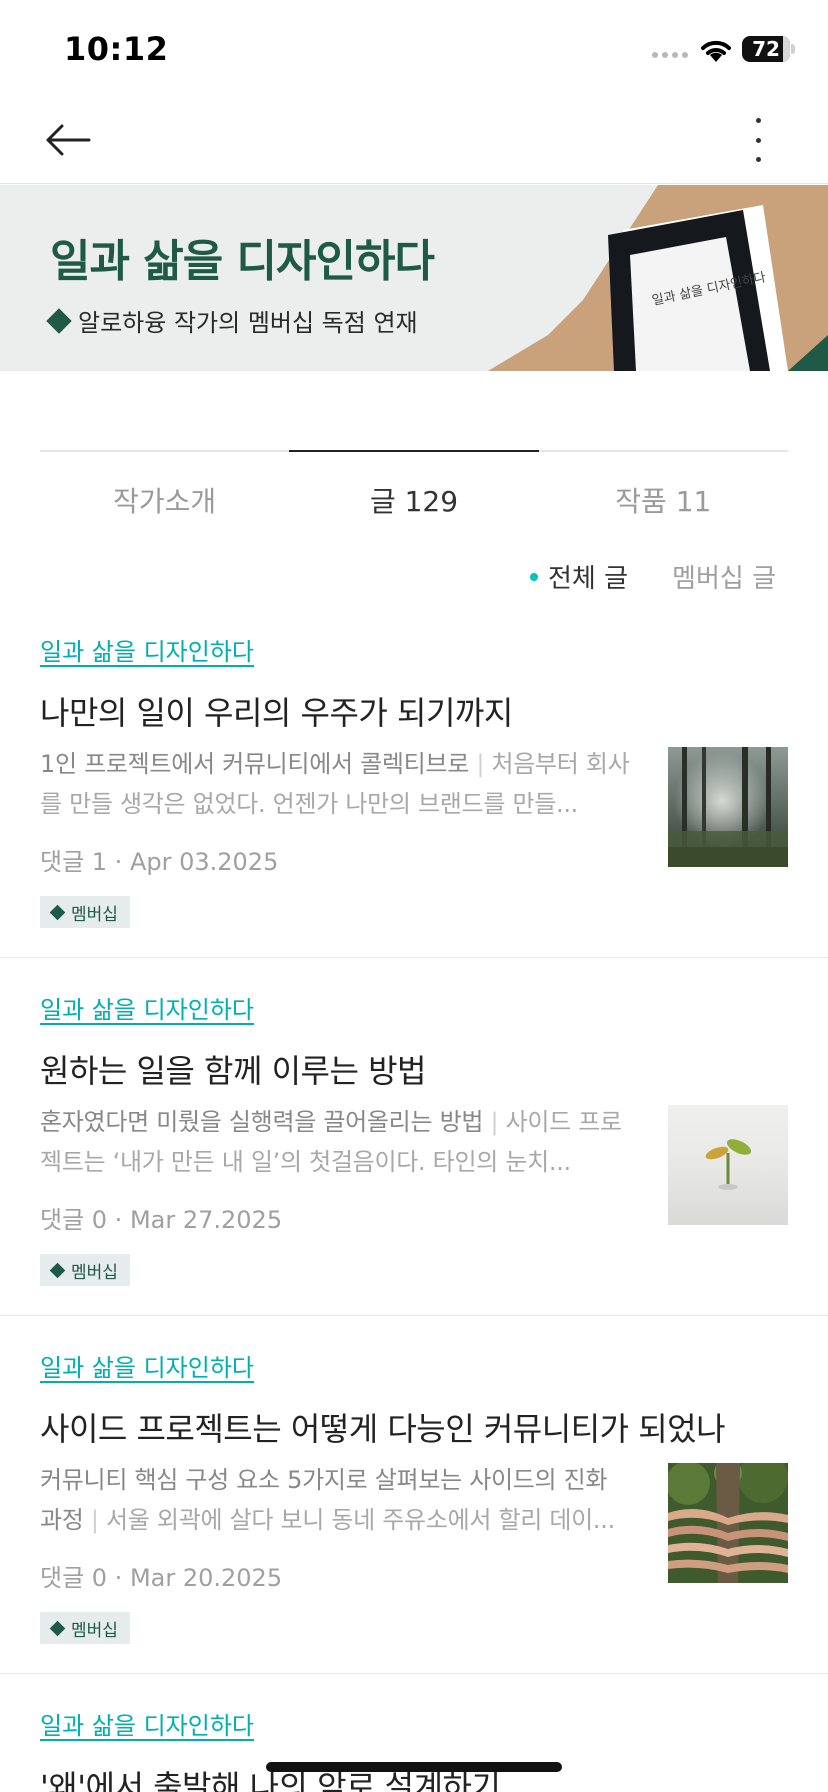  I want to click on tab-posts: 글 129, so click(414, 490).